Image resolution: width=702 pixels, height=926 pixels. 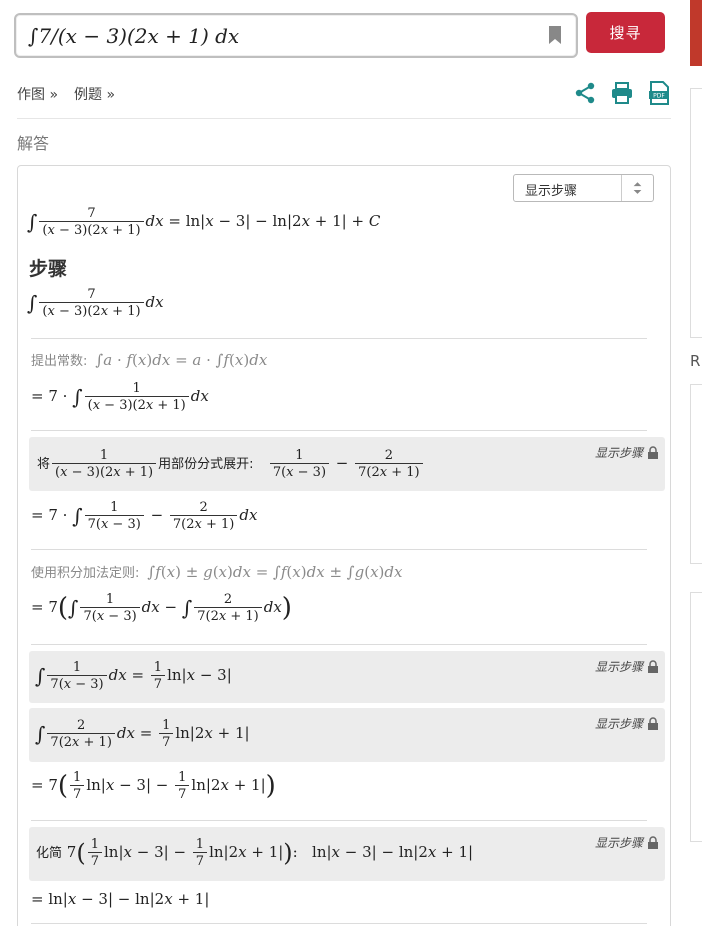 What do you see at coordinates (625, 32) in the screenshot?
I see `search-button: 搜寻` at bounding box center [625, 32].